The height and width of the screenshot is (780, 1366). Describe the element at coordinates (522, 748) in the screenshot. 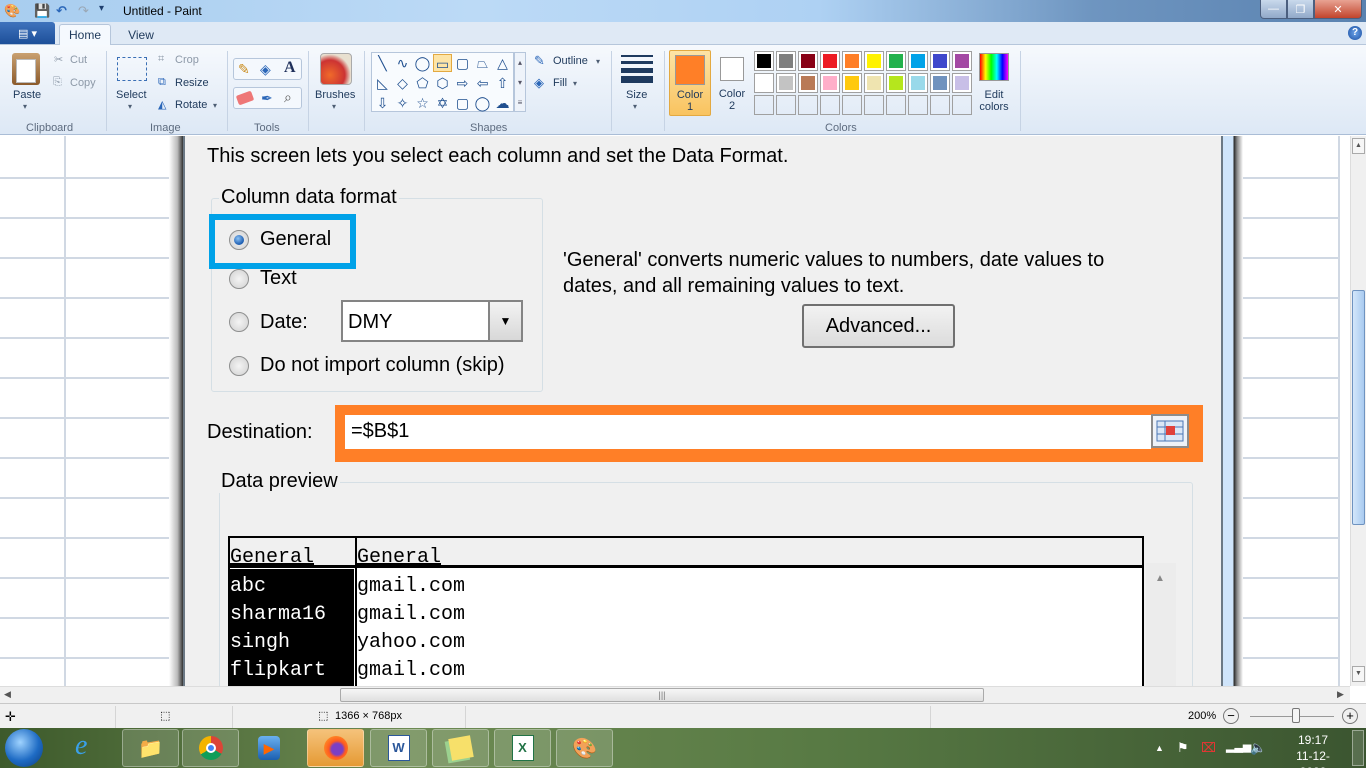

I see `taskbar-excel: X` at that location.